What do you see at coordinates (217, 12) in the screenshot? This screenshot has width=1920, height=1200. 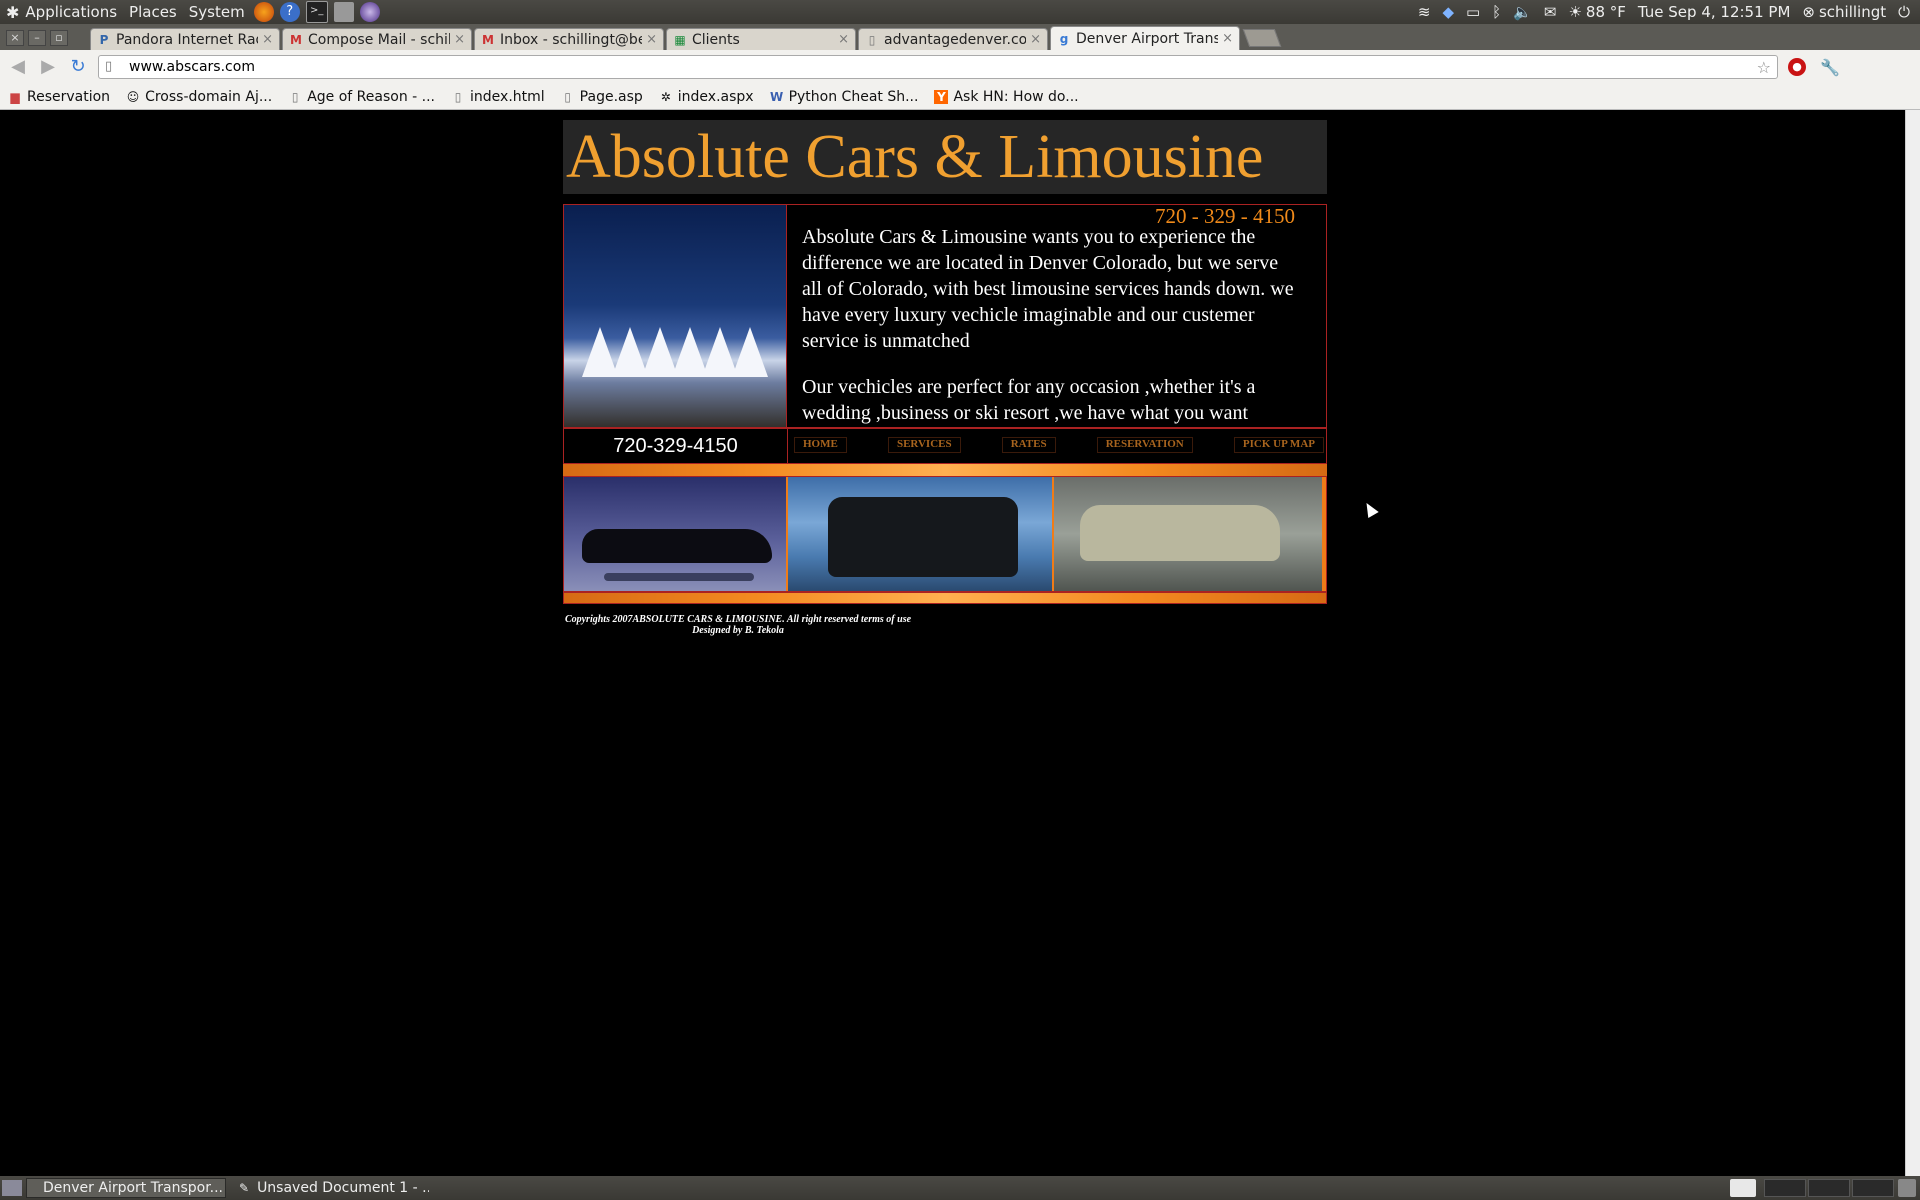 I see `system-menu: System` at bounding box center [217, 12].